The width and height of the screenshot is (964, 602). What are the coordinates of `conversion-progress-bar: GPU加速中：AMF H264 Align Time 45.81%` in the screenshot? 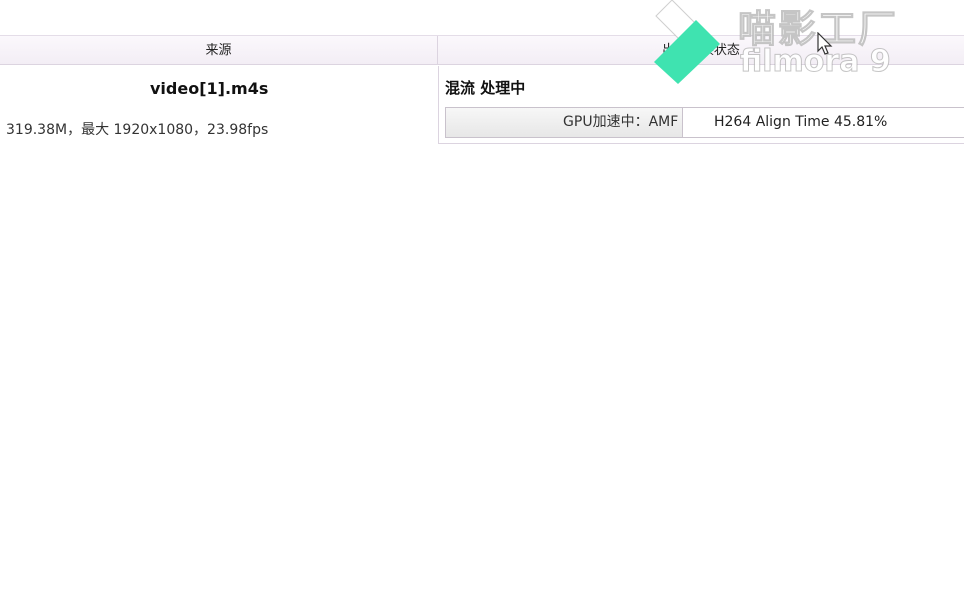 It's located at (704, 122).